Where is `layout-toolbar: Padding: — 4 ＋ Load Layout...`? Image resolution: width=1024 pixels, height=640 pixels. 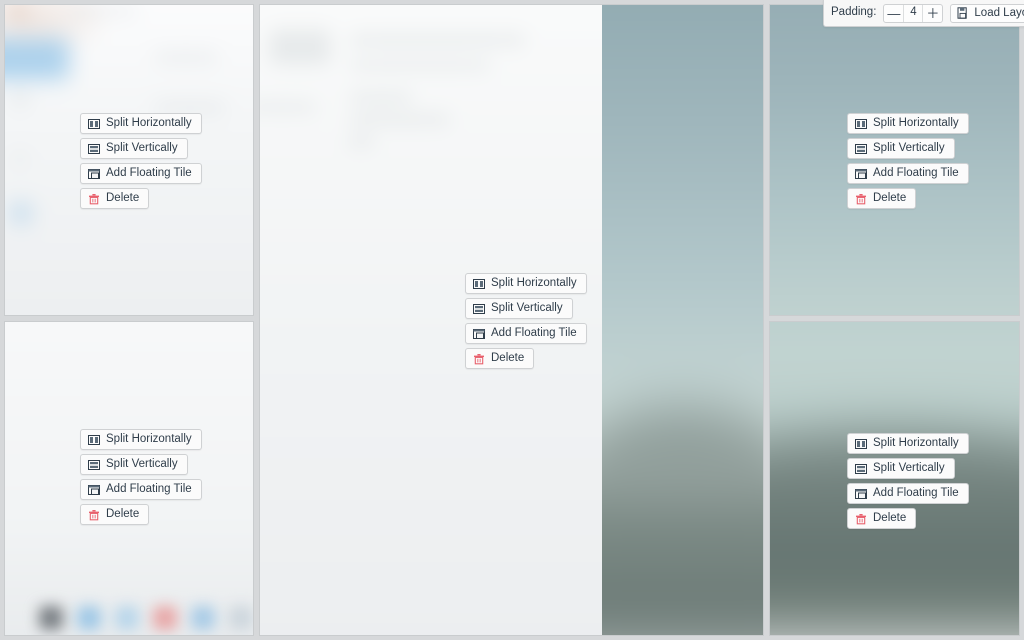
layout-toolbar: Padding: — 4 ＋ Load Layout... is located at coordinates (923, 13).